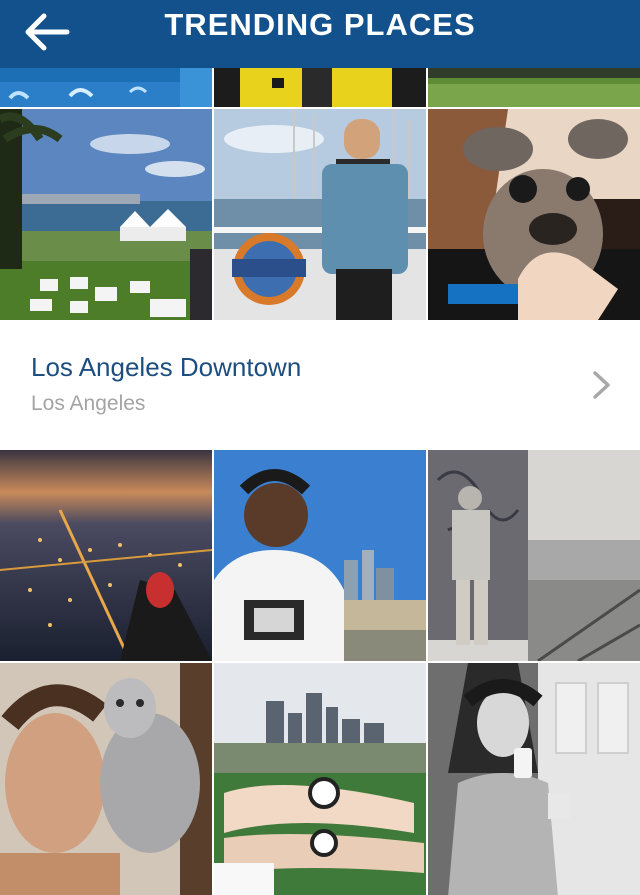 Image resolution: width=640 pixels, height=895 pixels. What do you see at coordinates (320, 386) in the screenshot?
I see `place-list-item: Los Angeles Downtown Los Angeles` at bounding box center [320, 386].